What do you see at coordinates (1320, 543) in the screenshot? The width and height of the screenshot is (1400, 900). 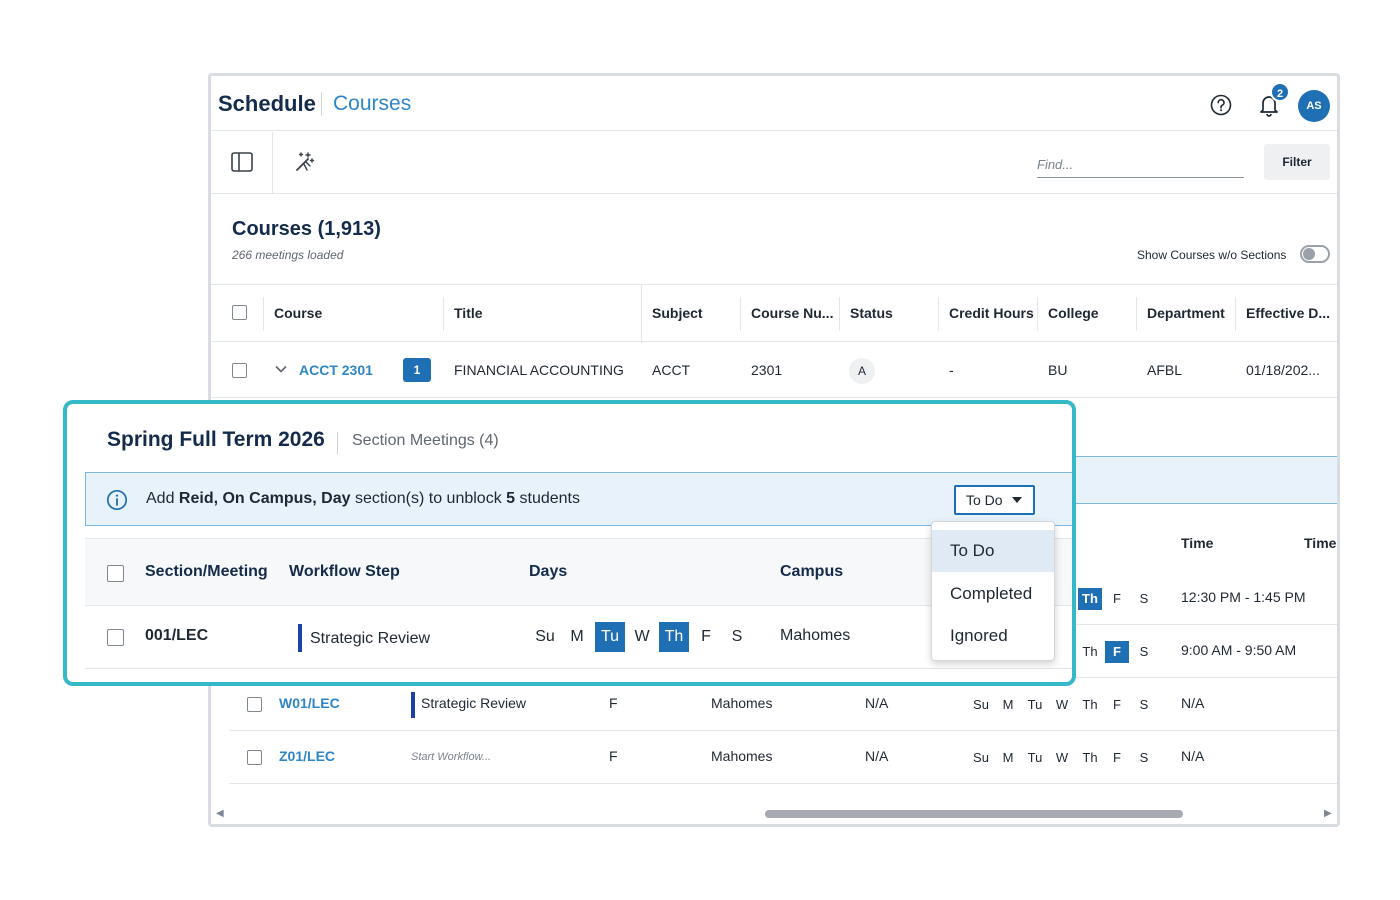 I see `column-header-time-2: Time` at bounding box center [1320, 543].